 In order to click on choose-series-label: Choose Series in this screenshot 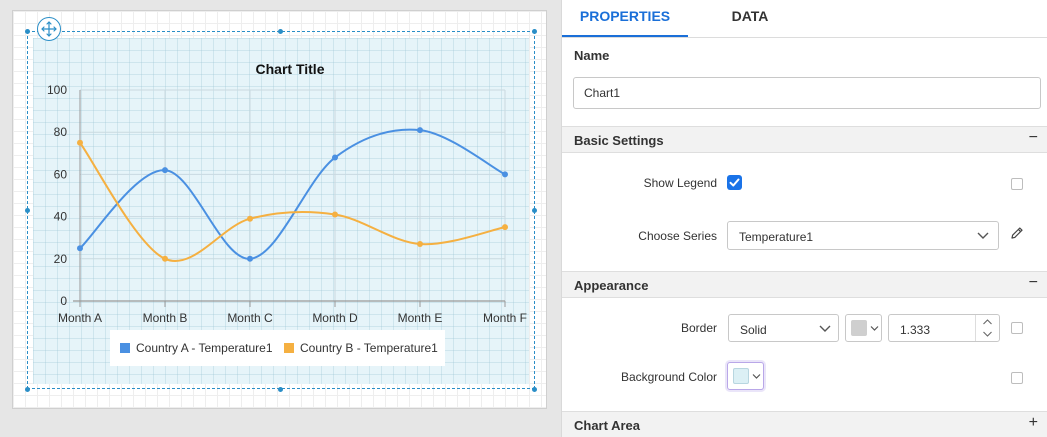, I will do `click(677, 236)`.